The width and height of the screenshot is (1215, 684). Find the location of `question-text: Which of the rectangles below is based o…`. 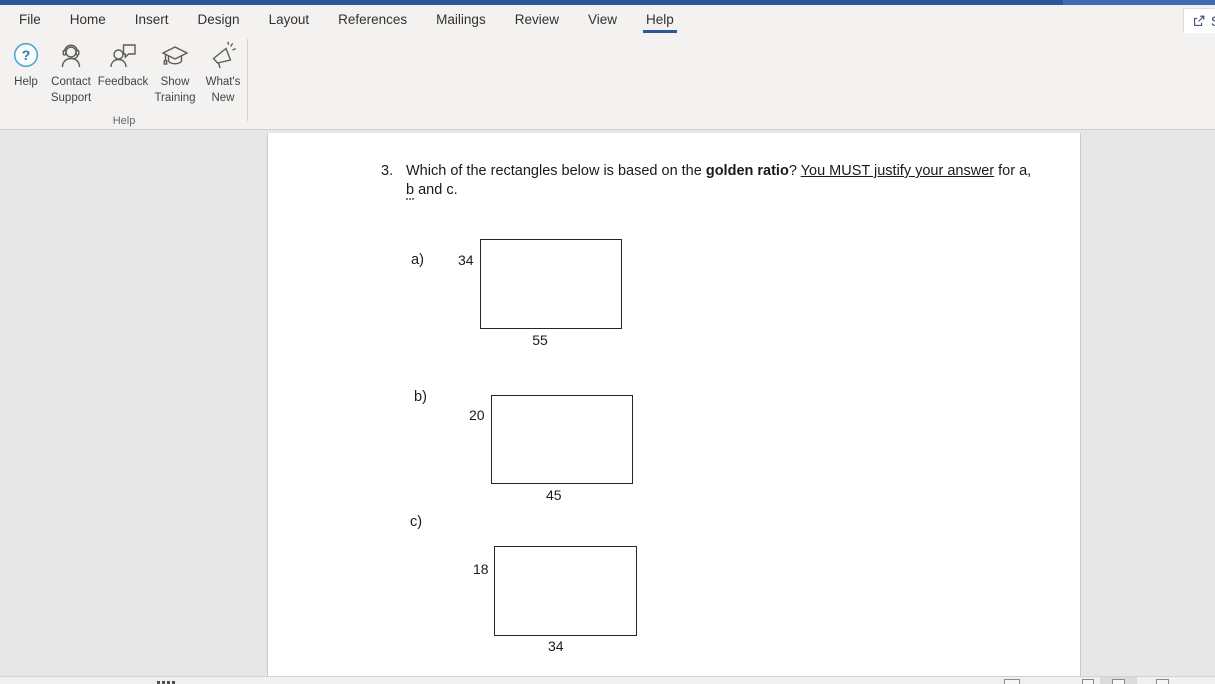

question-text: Which of the rectangles below is based o… is located at coordinates (723, 181).